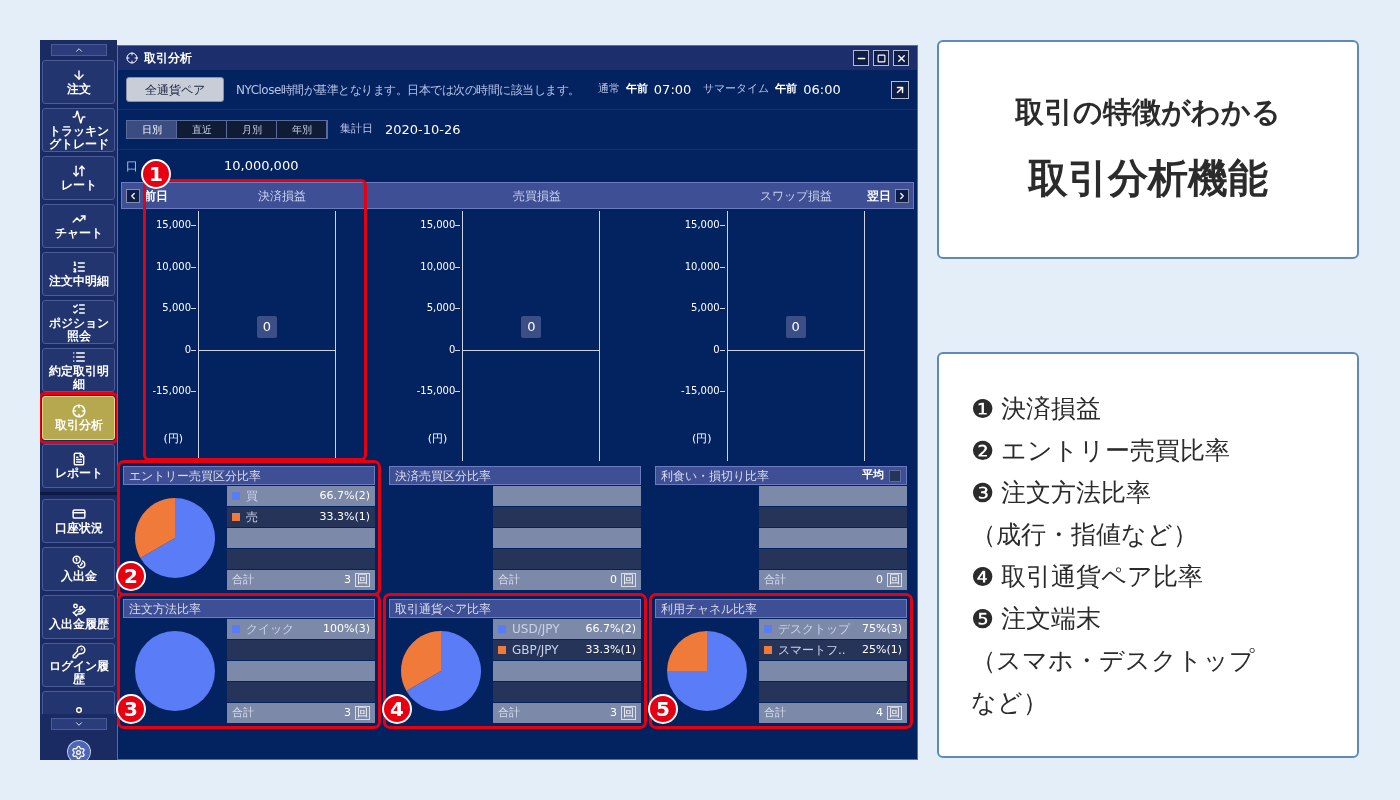  Describe the element at coordinates (133, 195) in the screenshot. I see `prev-button` at that location.